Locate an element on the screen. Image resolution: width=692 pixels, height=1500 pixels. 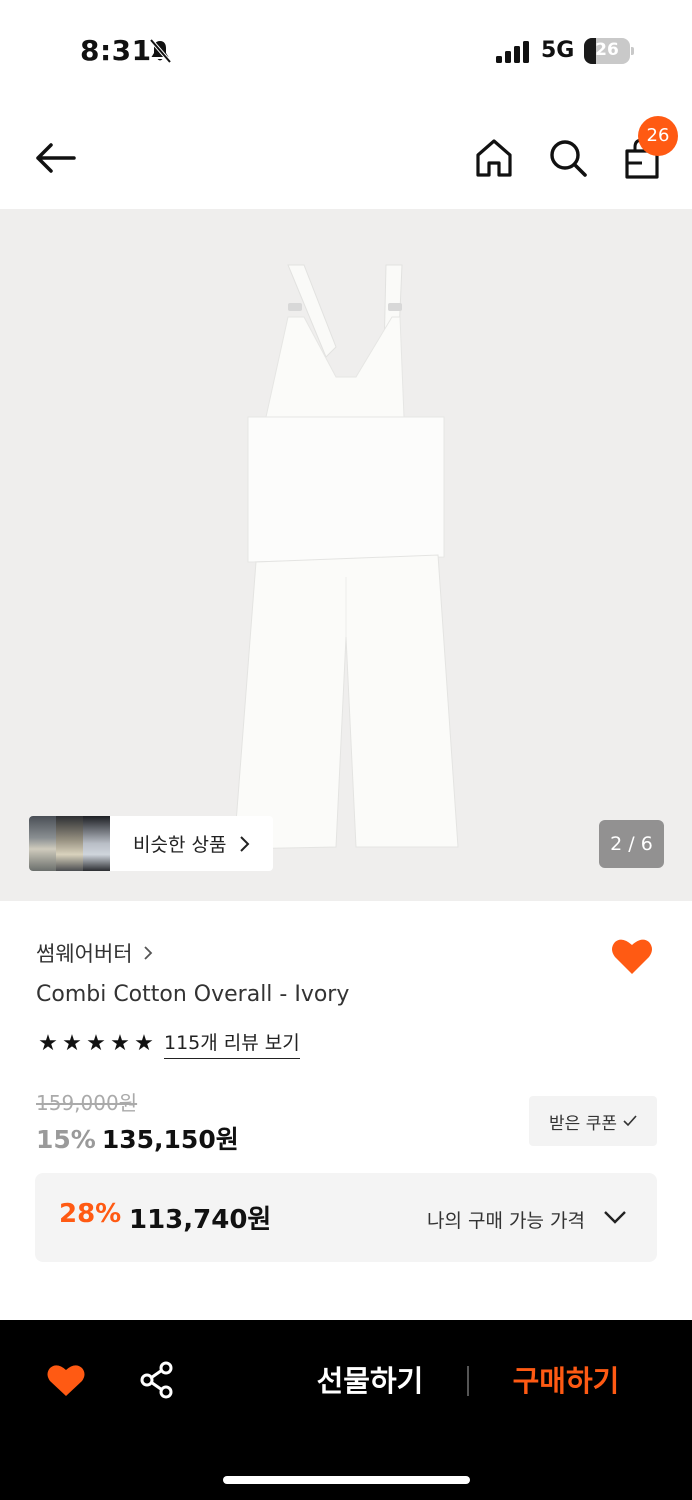
battery-level: 26 is located at coordinates (607, 50).